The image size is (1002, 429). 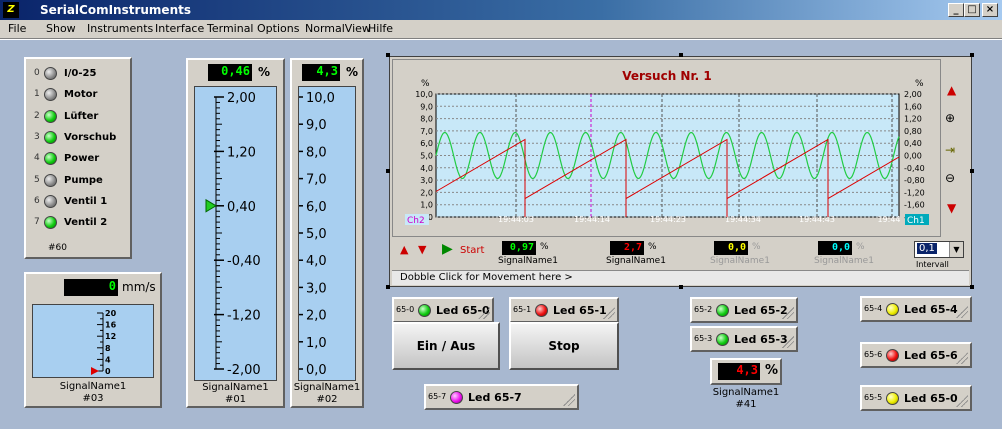 What do you see at coordinates (703, 309) in the screenshot?
I see `led-button-id: 65-2` at bounding box center [703, 309].